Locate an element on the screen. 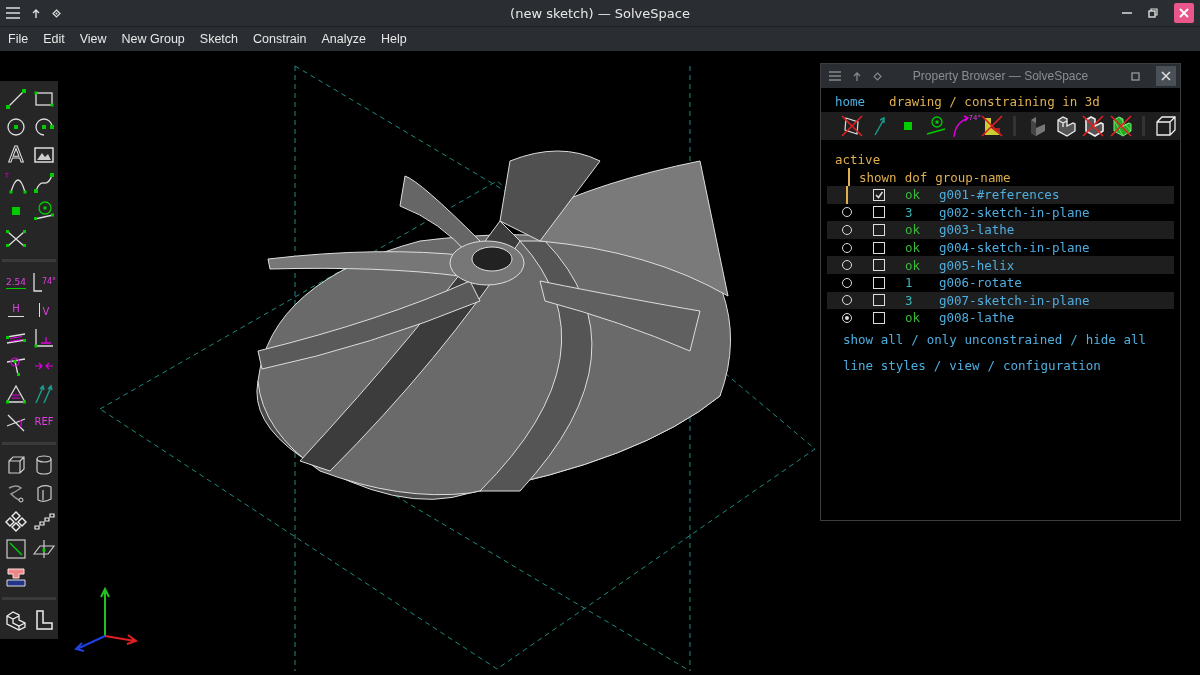  mesh-icon is located at coordinates (1121, 126).